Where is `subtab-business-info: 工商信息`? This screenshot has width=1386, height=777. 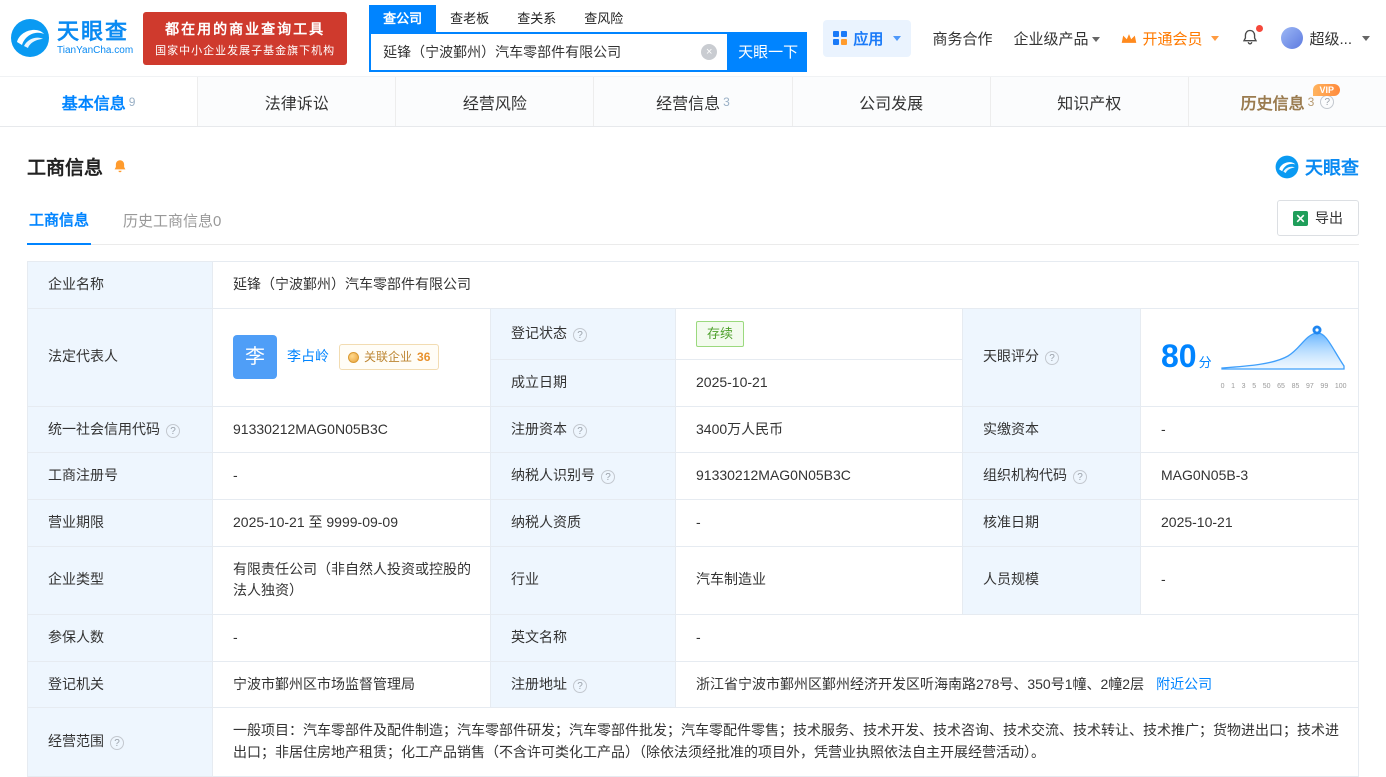
subtab-business-info: 工商信息 is located at coordinates (59, 227).